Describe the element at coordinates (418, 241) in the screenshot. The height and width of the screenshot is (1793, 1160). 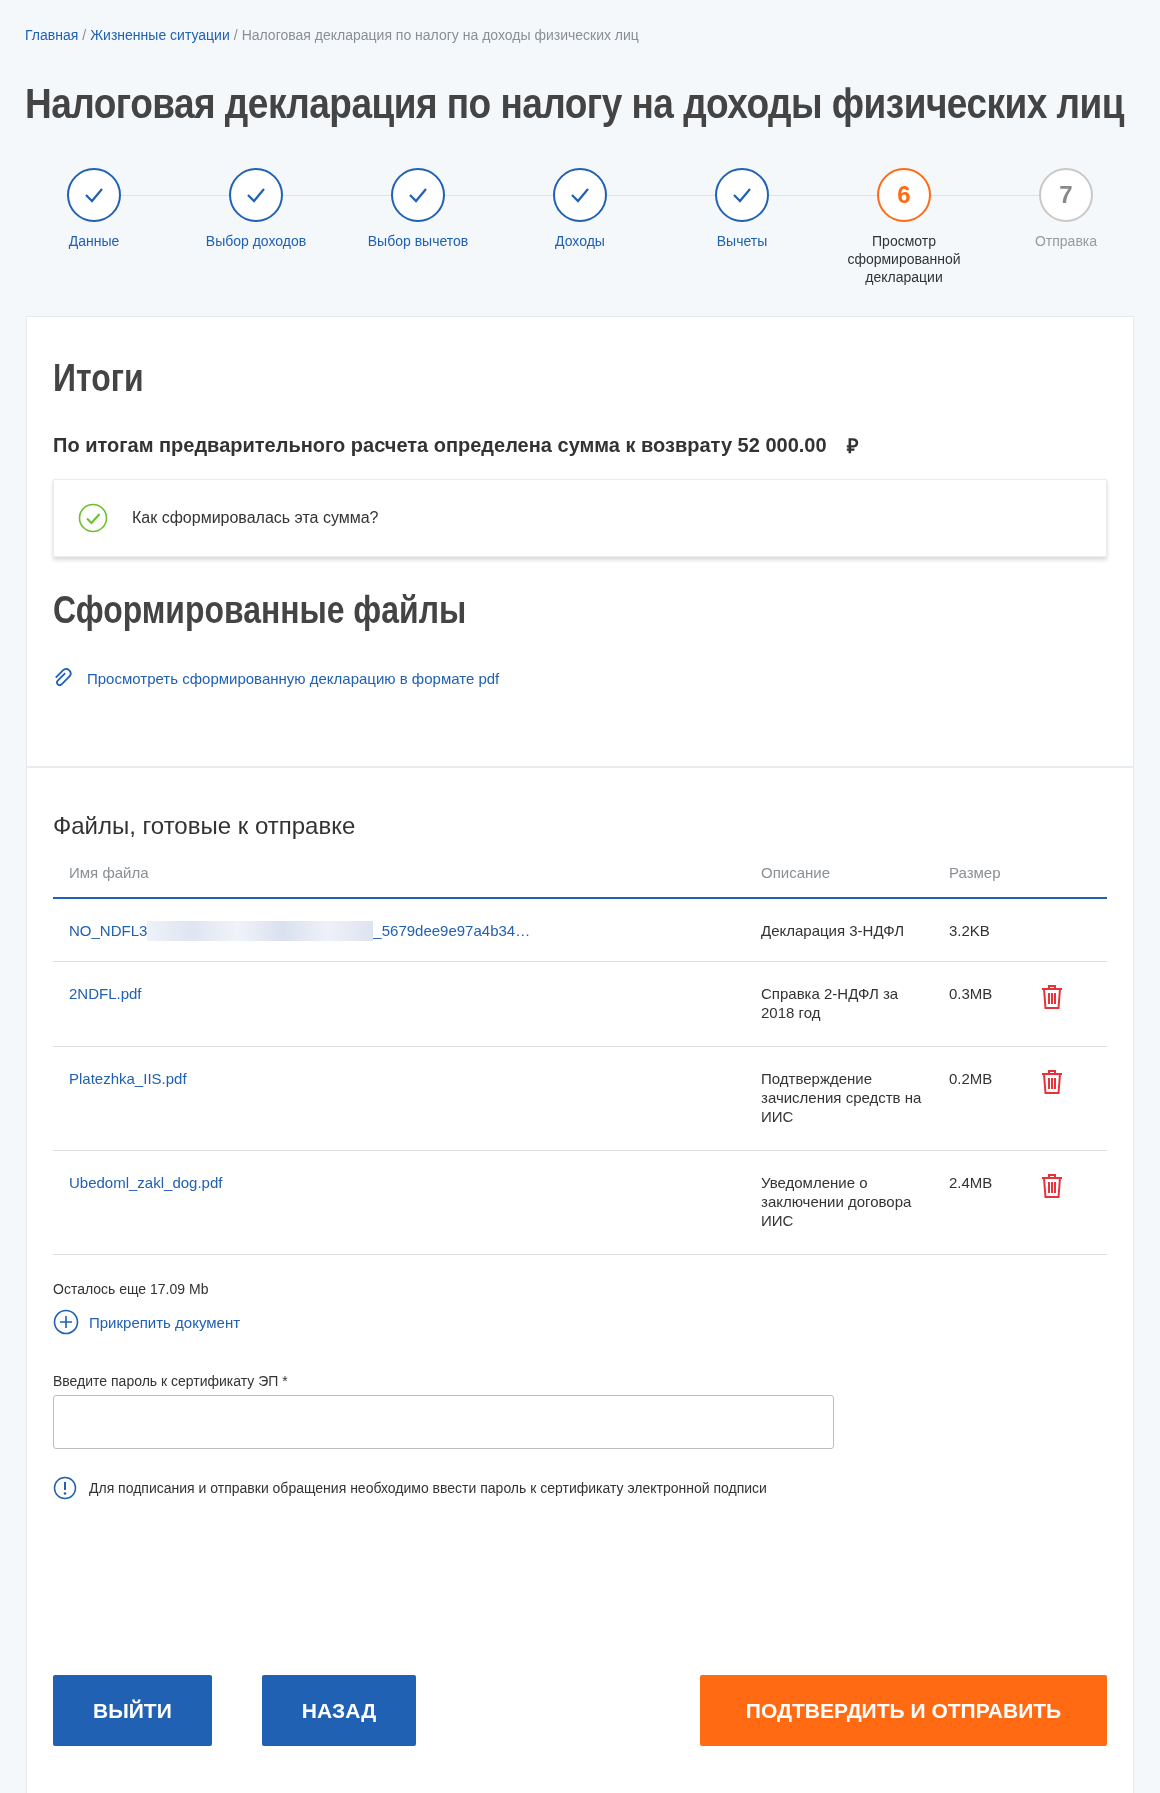
I see `step-label: Выбор вычетов` at that location.